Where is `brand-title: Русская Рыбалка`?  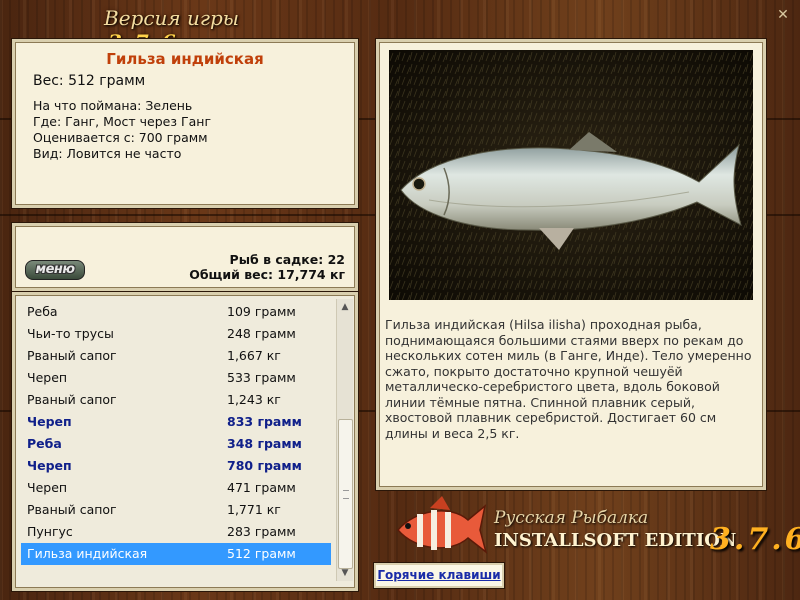 brand-title: Русская Рыбалка is located at coordinates (571, 518).